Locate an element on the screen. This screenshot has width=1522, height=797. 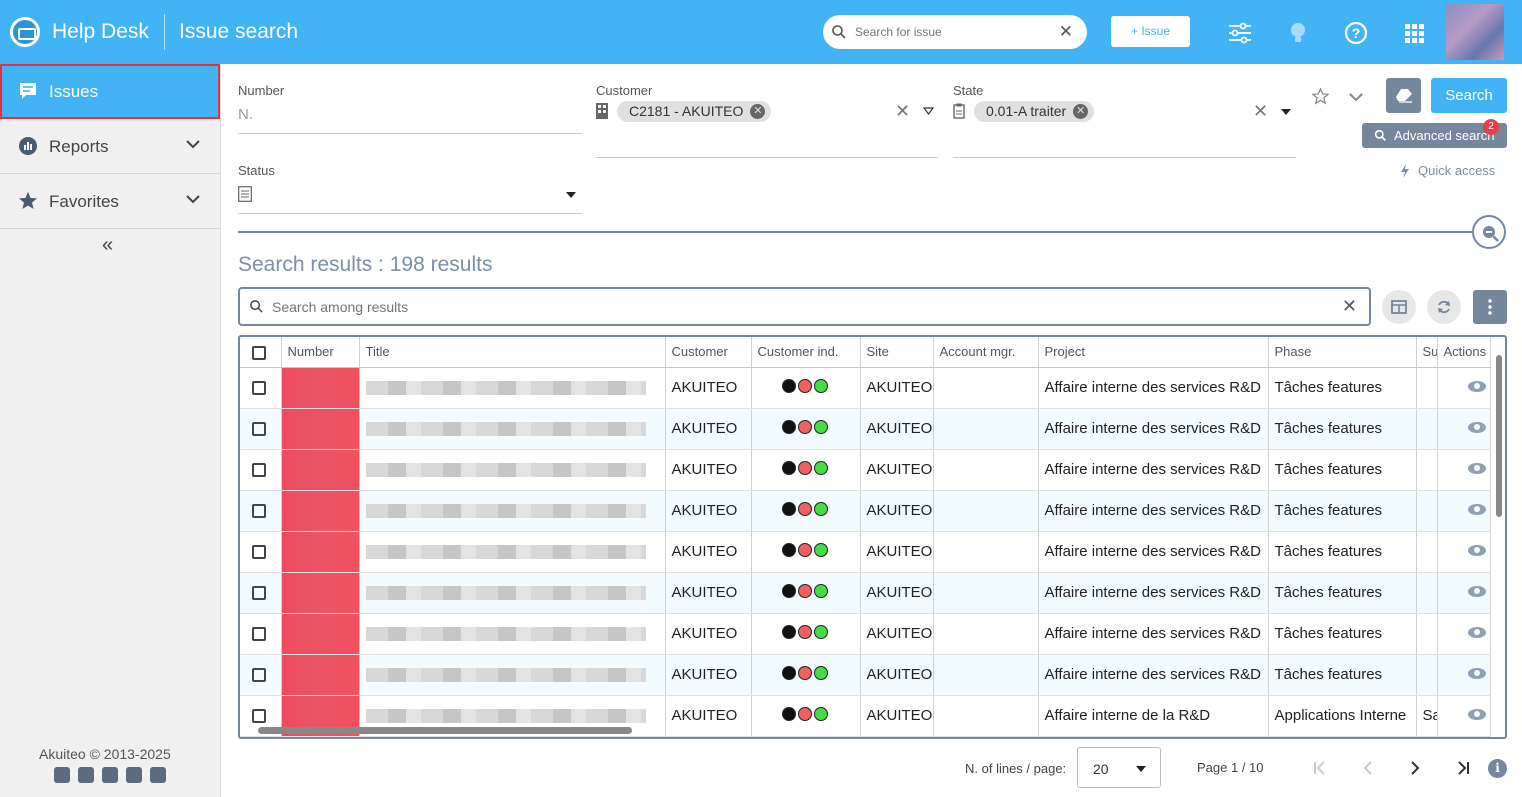
user-avatar is located at coordinates (1475, 32).